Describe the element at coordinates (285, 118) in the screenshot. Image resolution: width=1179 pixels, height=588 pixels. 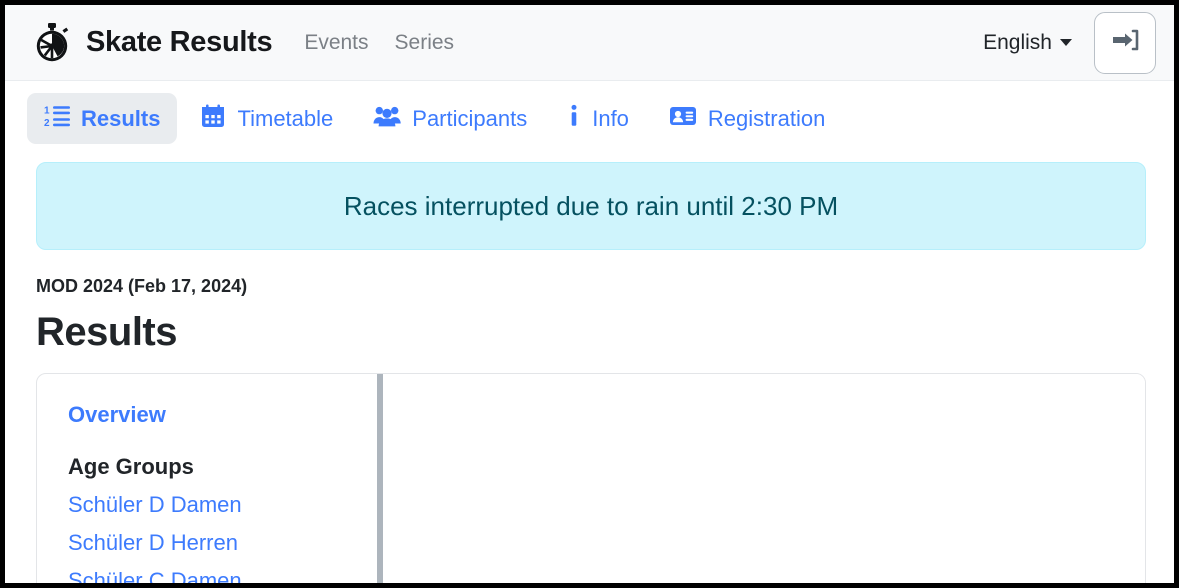
I see `tab-timetable-label: Timetable` at that location.